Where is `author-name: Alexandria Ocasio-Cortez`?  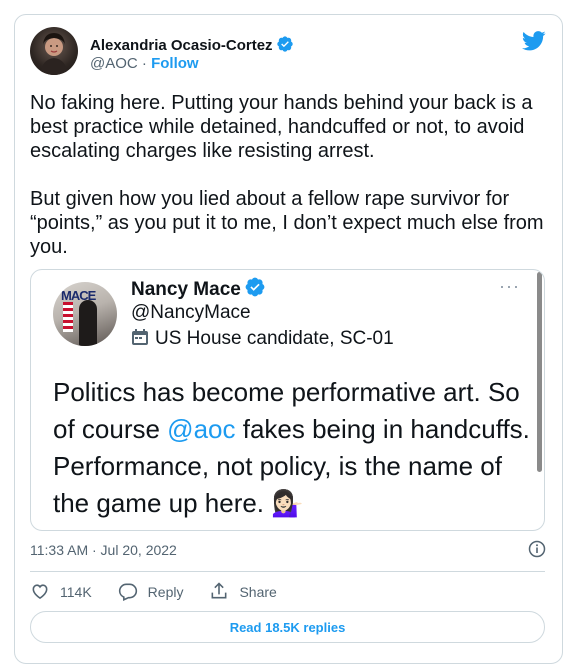
author-name: Alexandria Ocasio-Cortez is located at coordinates (181, 45).